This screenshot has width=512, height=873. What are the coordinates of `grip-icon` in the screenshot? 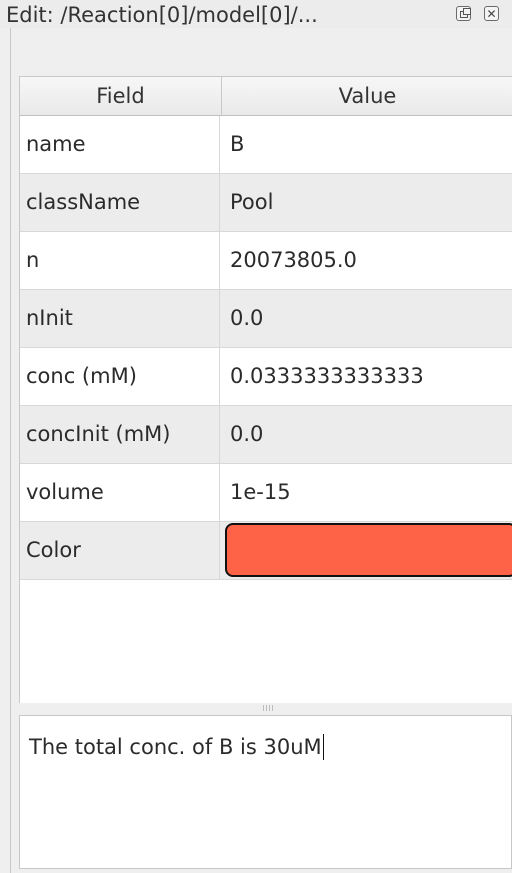 It's located at (269, 708).